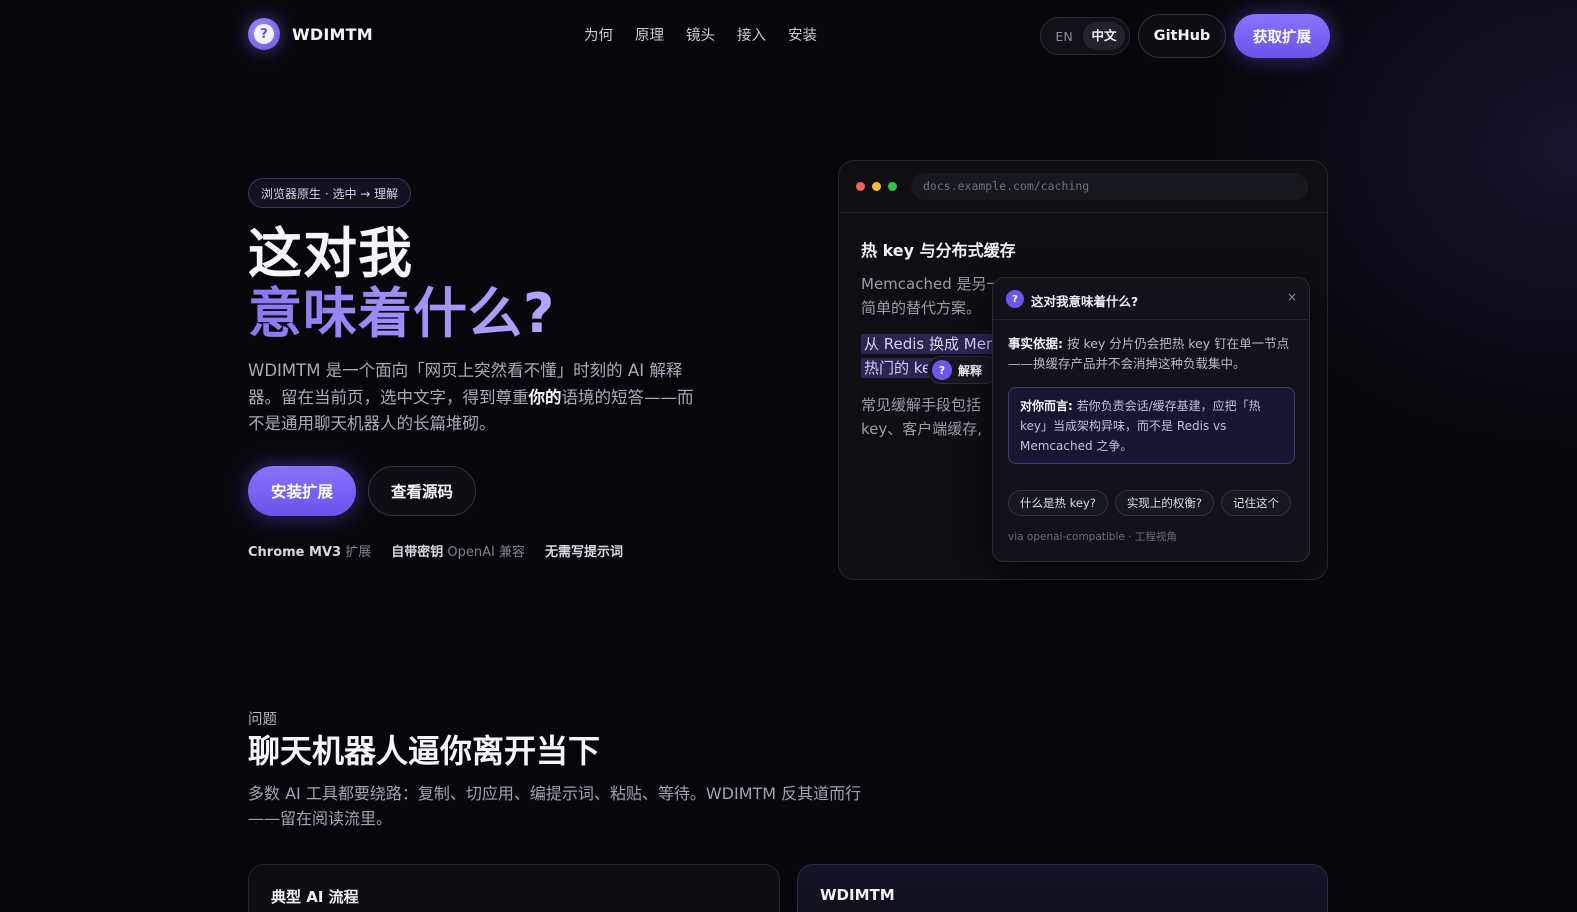 This screenshot has height=912, width=1577. Describe the element at coordinates (315, 897) in the screenshot. I see `card-title: 典型 AI 流程` at that location.